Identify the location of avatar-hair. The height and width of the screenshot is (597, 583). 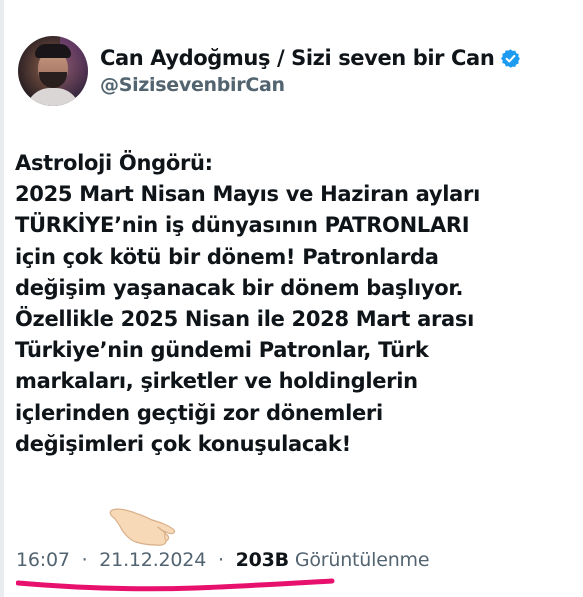
(53, 51).